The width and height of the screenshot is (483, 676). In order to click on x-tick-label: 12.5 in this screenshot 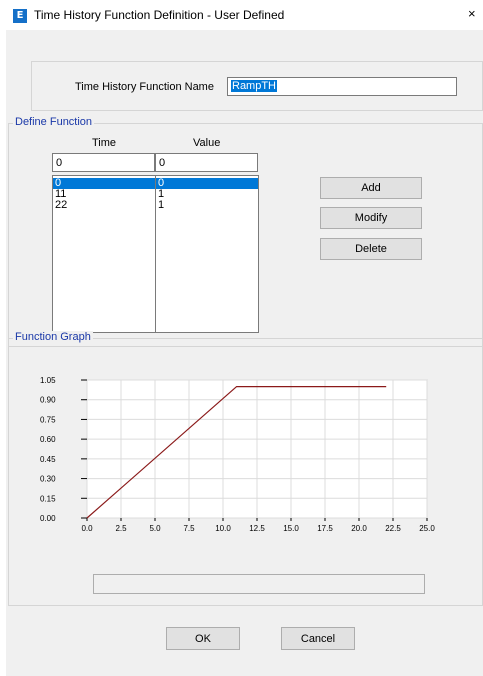, I will do `click(257, 528)`.